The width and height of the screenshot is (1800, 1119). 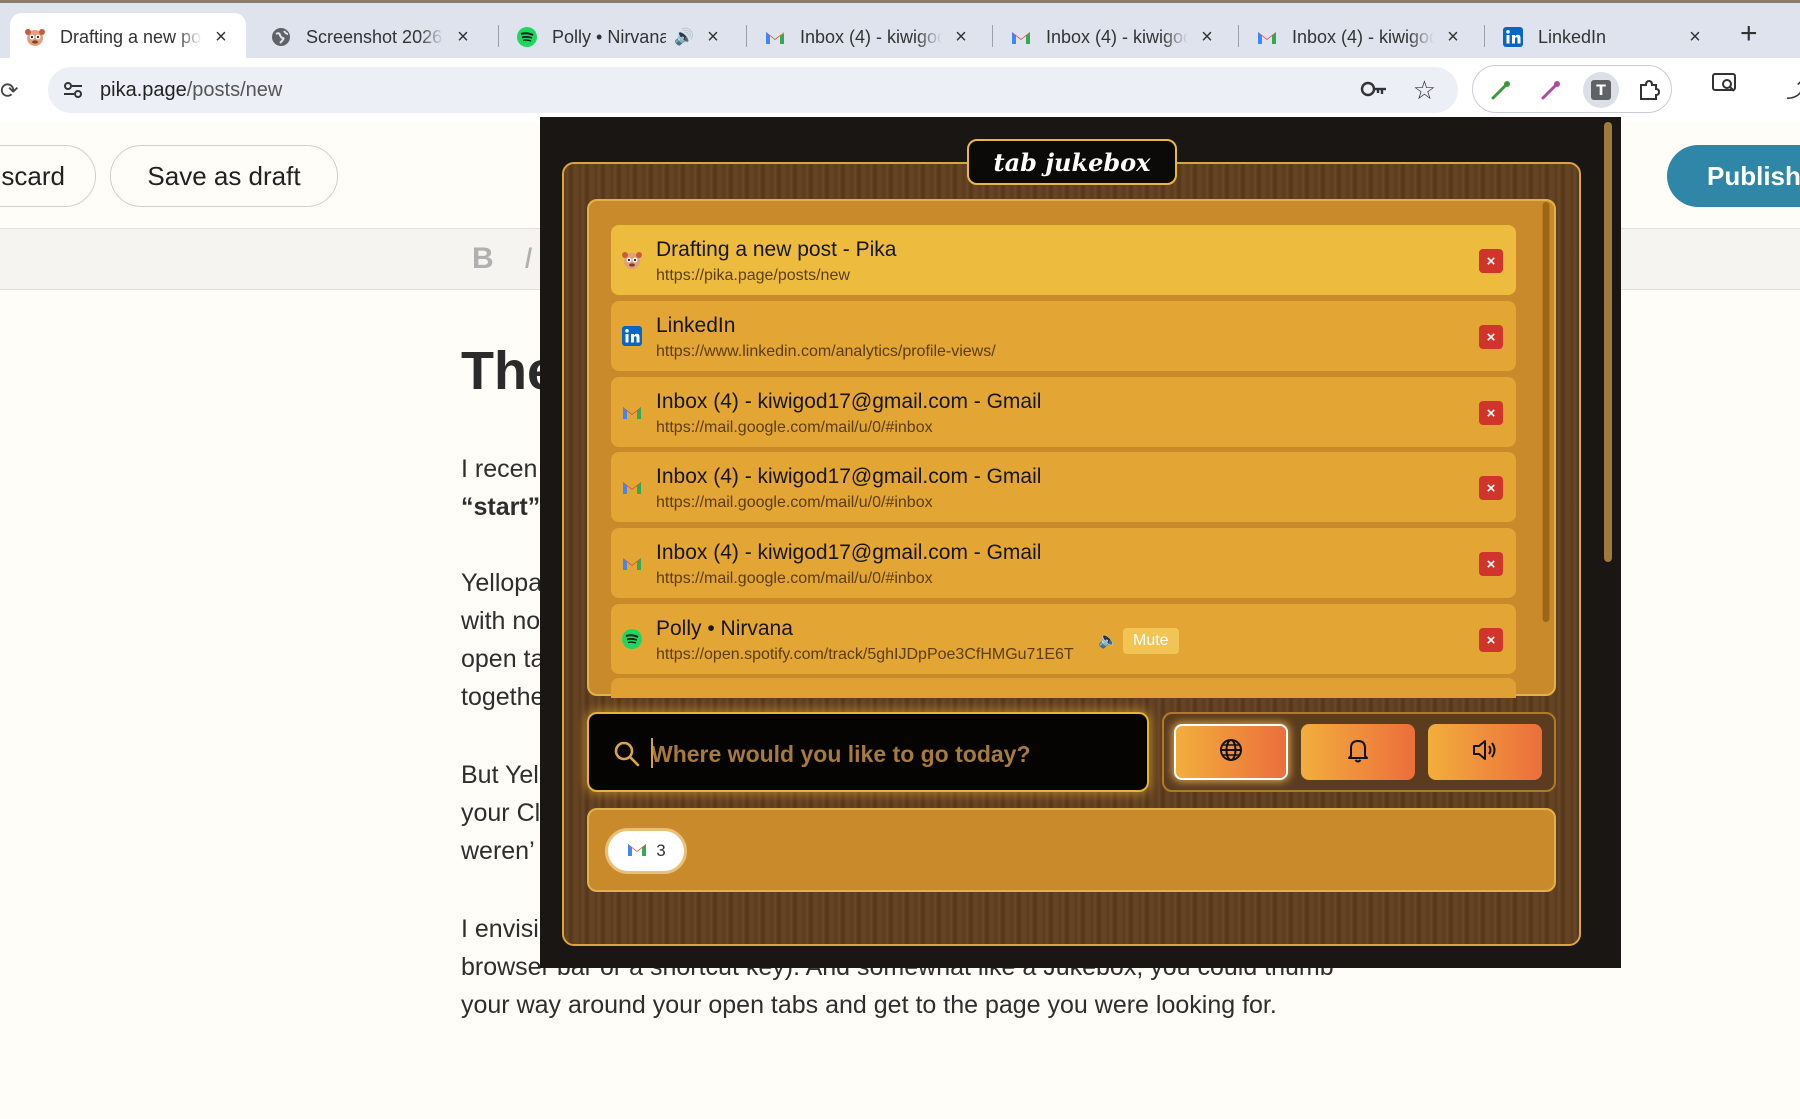 What do you see at coordinates (234, 89) in the screenshot?
I see `url-path: /posts/new` at bounding box center [234, 89].